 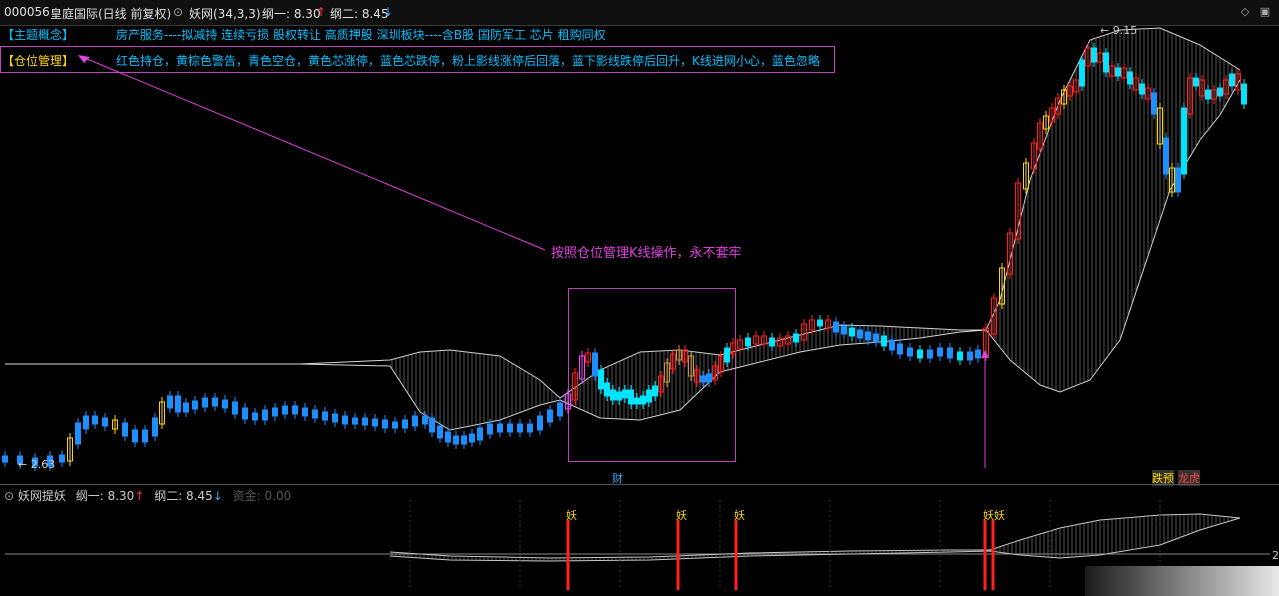 I want to click on indicator-net-upper, so click(x=815, y=536).